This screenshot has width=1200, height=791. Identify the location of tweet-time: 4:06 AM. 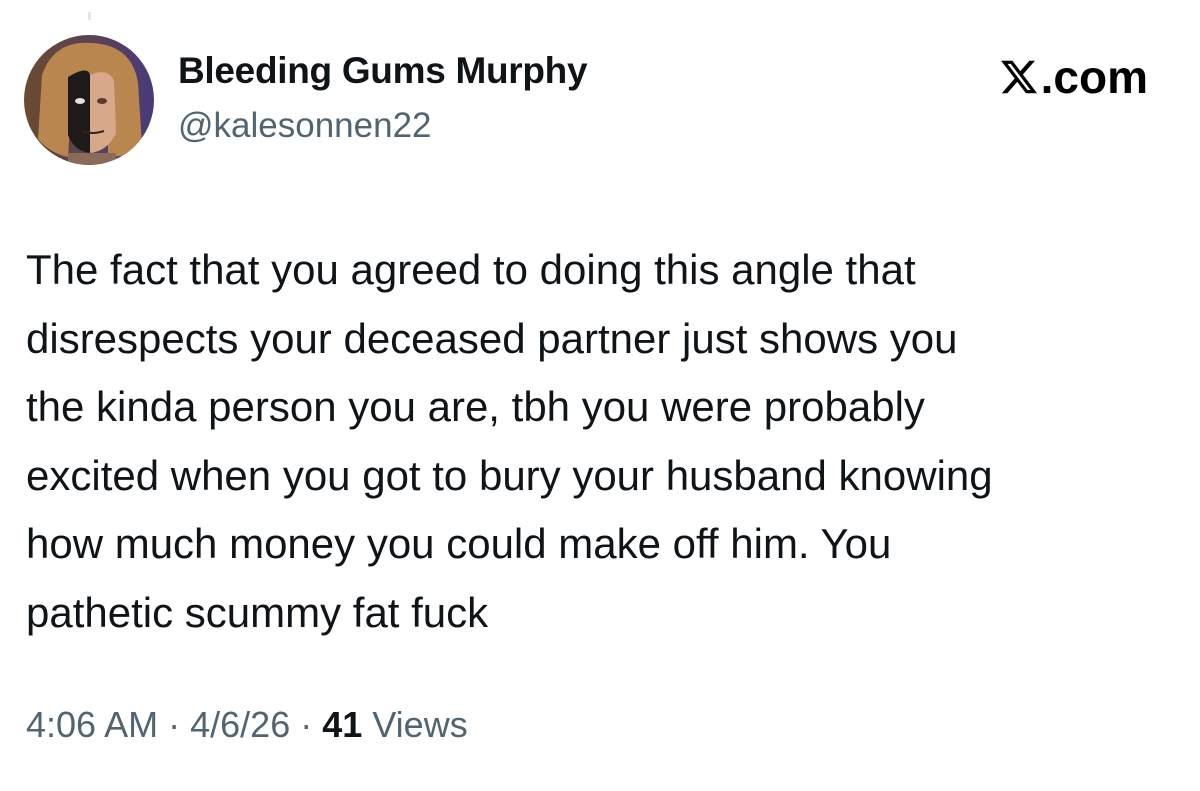
(92, 724).